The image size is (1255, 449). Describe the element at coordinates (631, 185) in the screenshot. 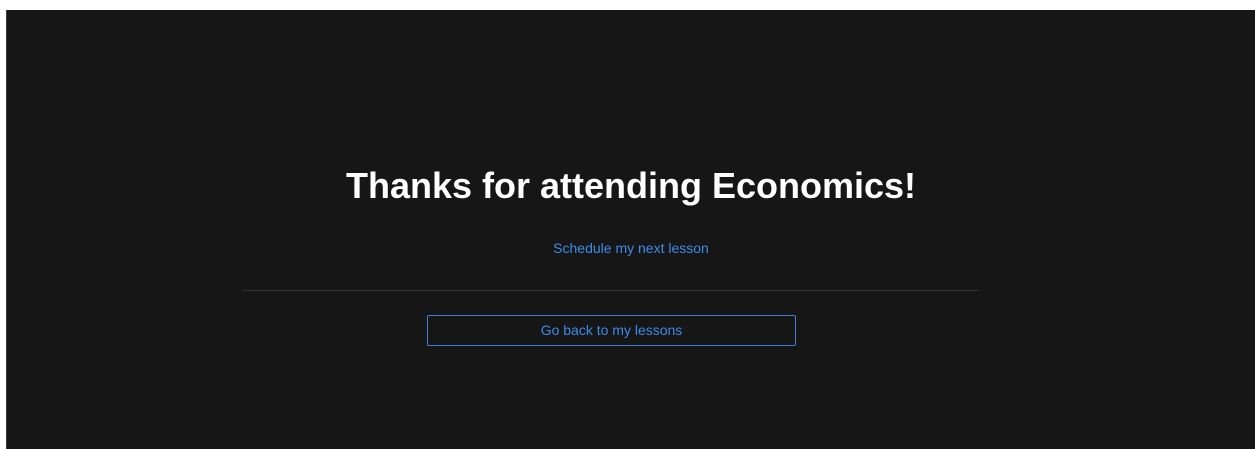

I see `page-title: Thanks for attending Economics!` at that location.